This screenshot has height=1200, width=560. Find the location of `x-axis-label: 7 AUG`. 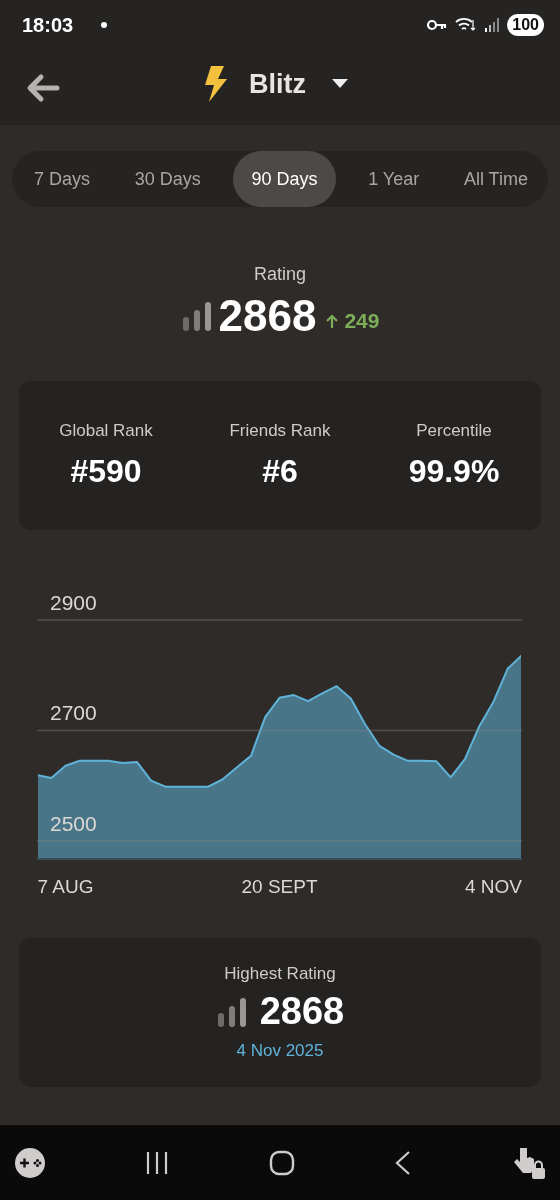

x-axis-label: 7 AUG is located at coordinates (65, 886).